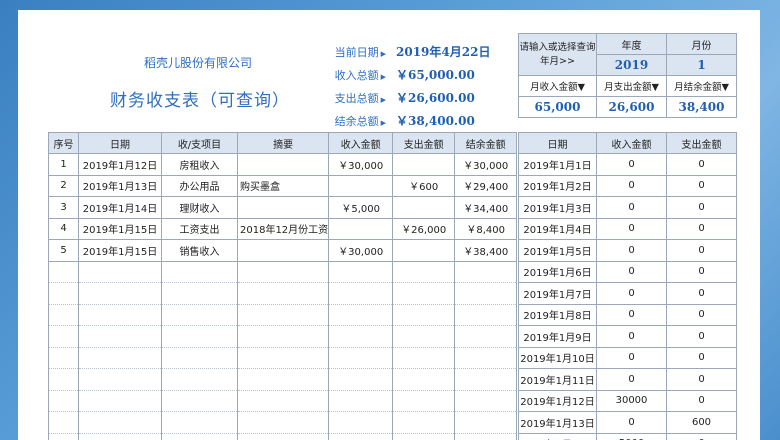  Describe the element at coordinates (120, 164) in the screenshot. I see `table-cell: 2019年1月12日` at that location.